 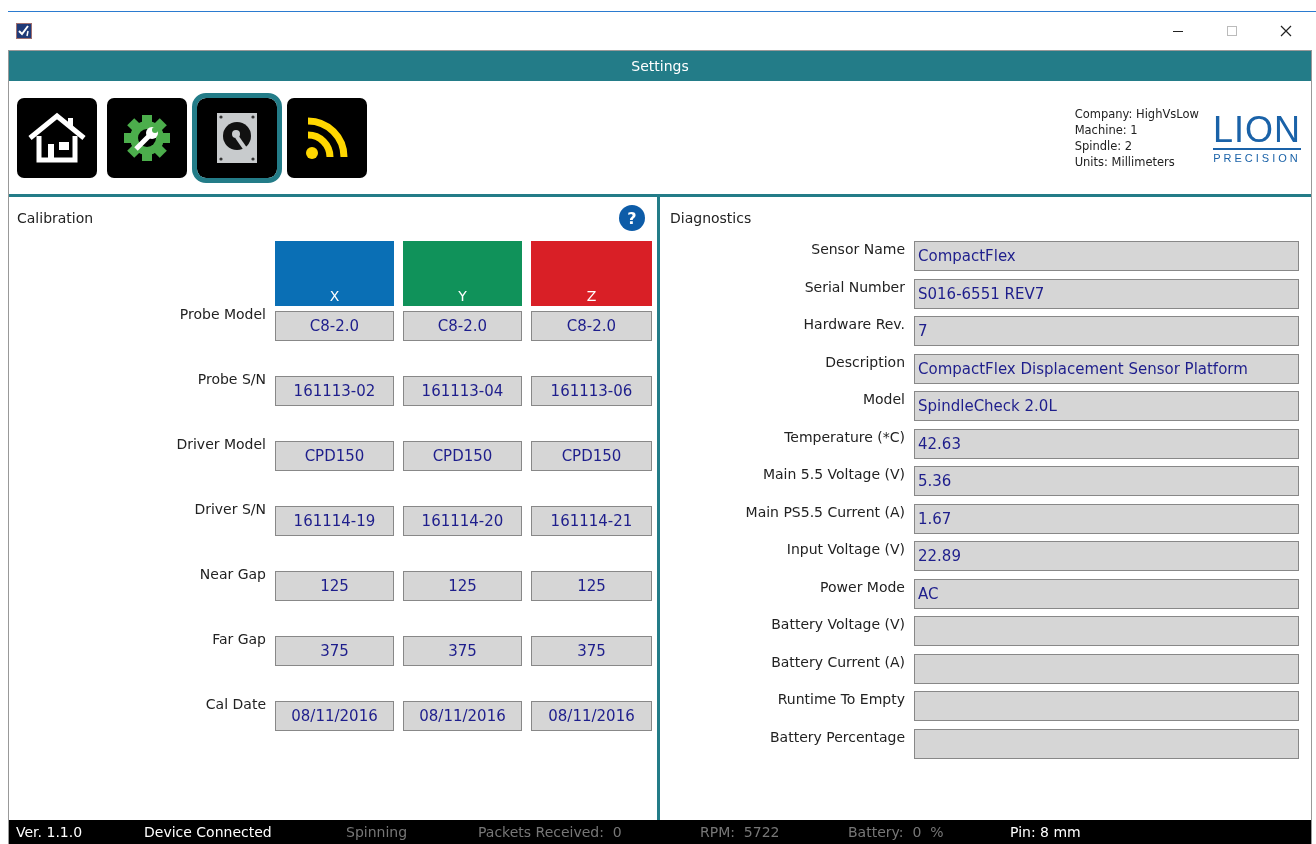 What do you see at coordinates (845, 550) in the screenshot?
I see `field-label: Input Voltage (V)` at bounding box center [845, 550].